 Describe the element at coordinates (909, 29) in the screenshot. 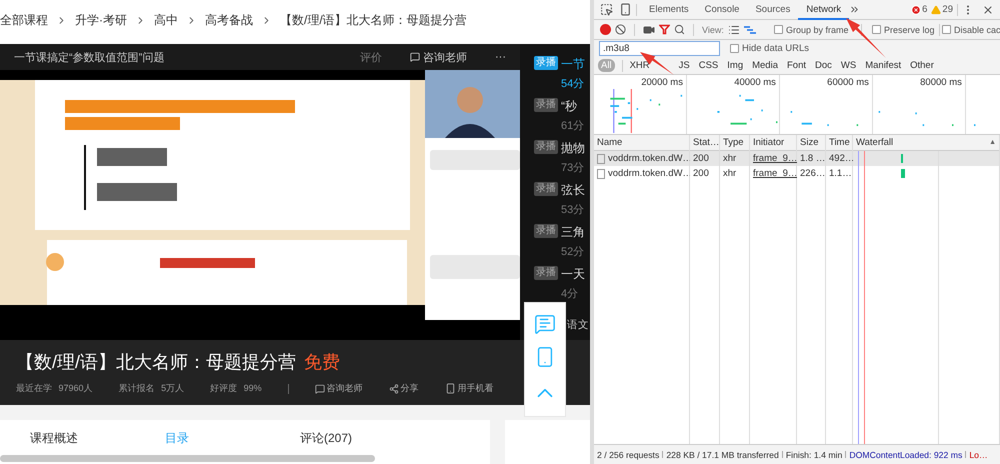

I see `option-label: Preserve log` at that location.